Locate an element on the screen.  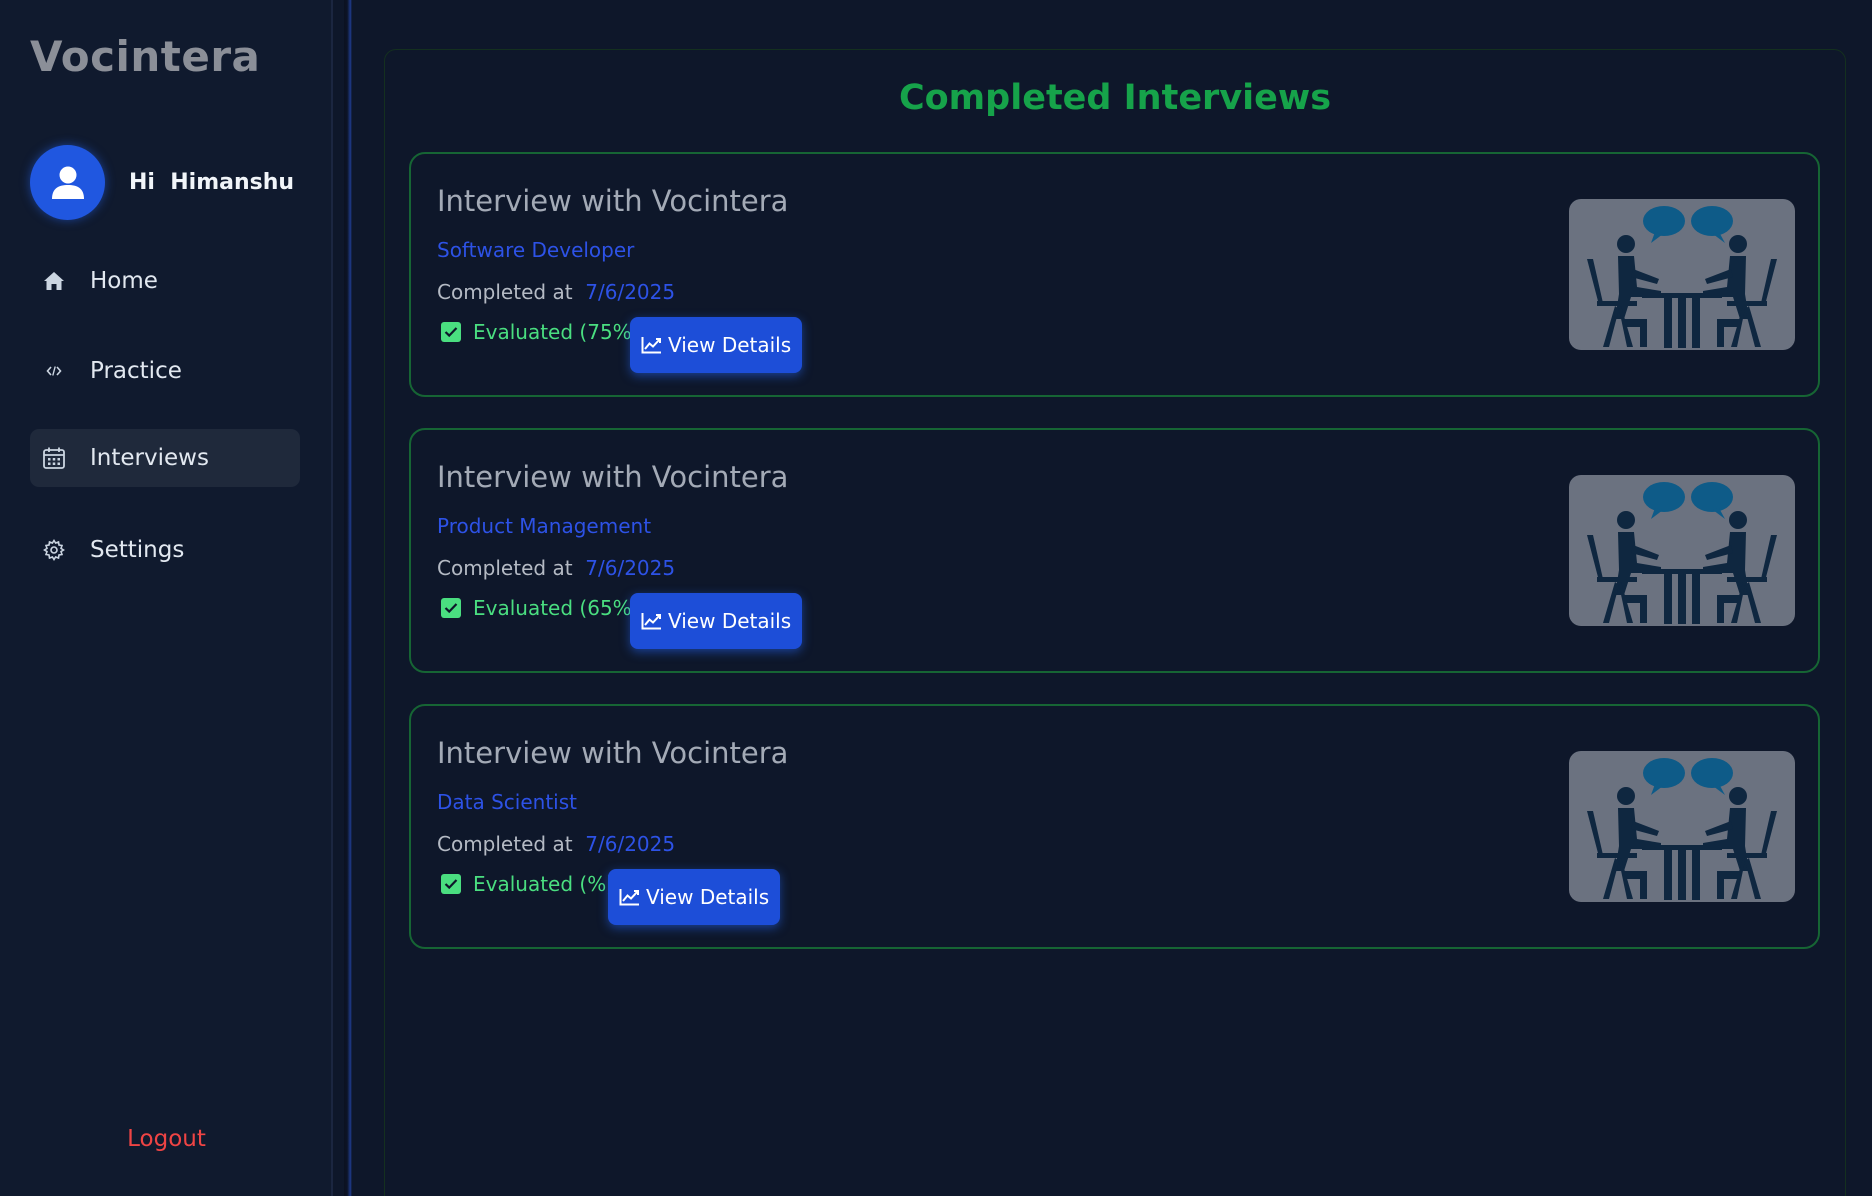
evaluation-status: Evaluated (75%) is located at coordinates (540, 332).